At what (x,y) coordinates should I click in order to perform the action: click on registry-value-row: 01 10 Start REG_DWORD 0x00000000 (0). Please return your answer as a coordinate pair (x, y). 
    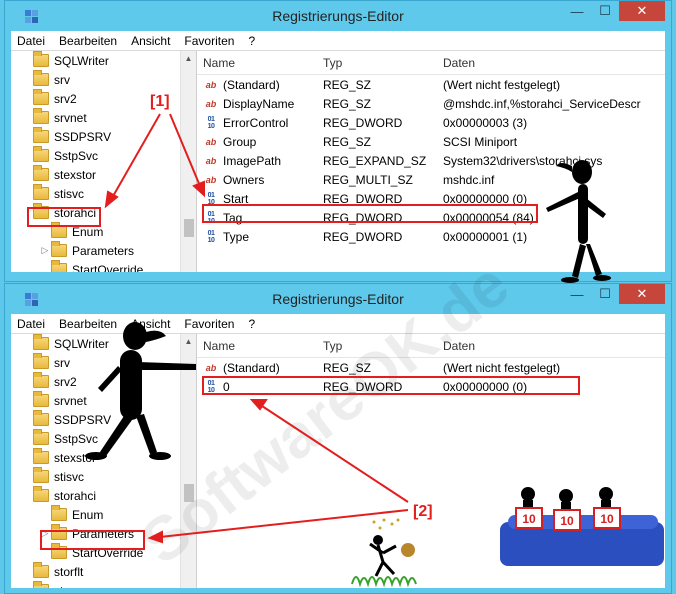
    Looking at the image, I should click on (431, 198).